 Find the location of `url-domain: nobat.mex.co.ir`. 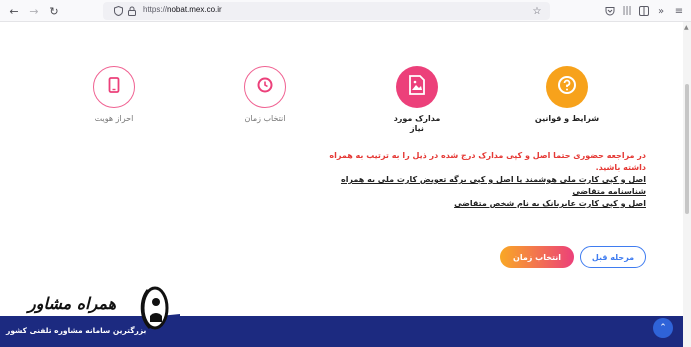

url-domain: nobat.mex.co.ir is located at coordinates (194, 9).